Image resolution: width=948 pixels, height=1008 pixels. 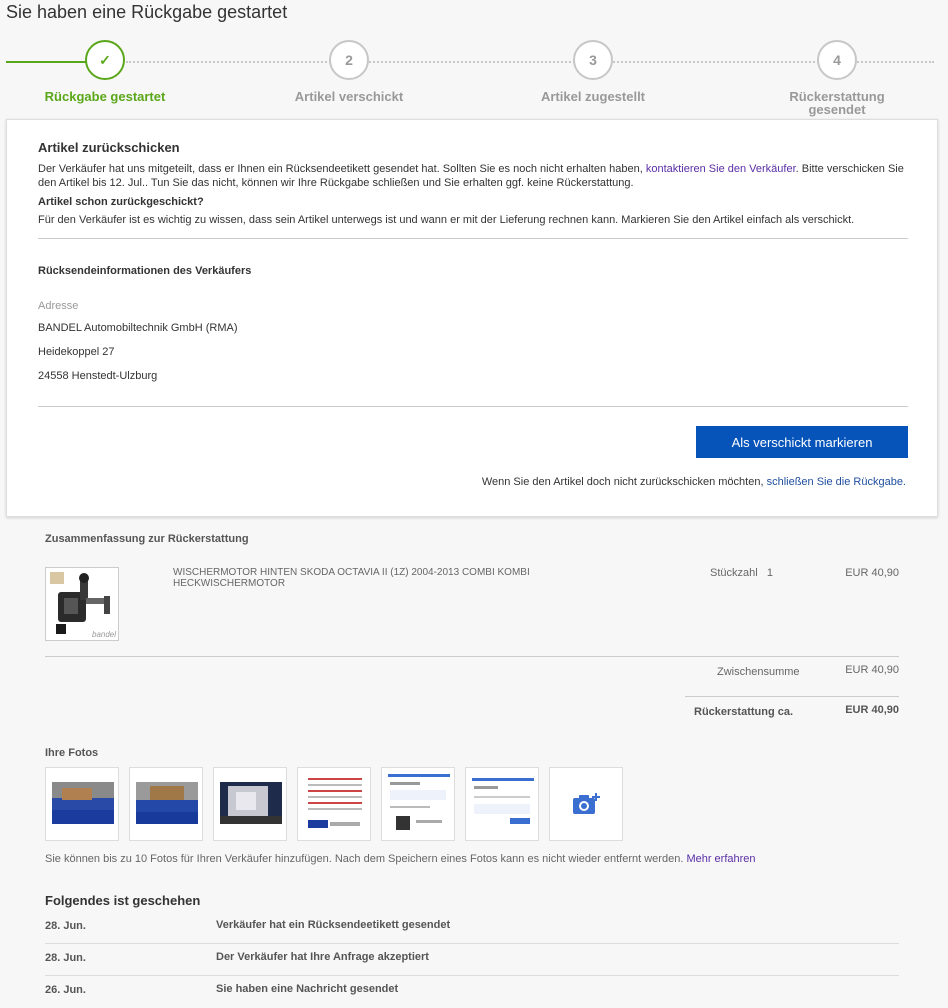 What do you see at coordinates (593, 60) in the screenshot?
I see `step-3-circle: 3` at bounding box center [593, 60].